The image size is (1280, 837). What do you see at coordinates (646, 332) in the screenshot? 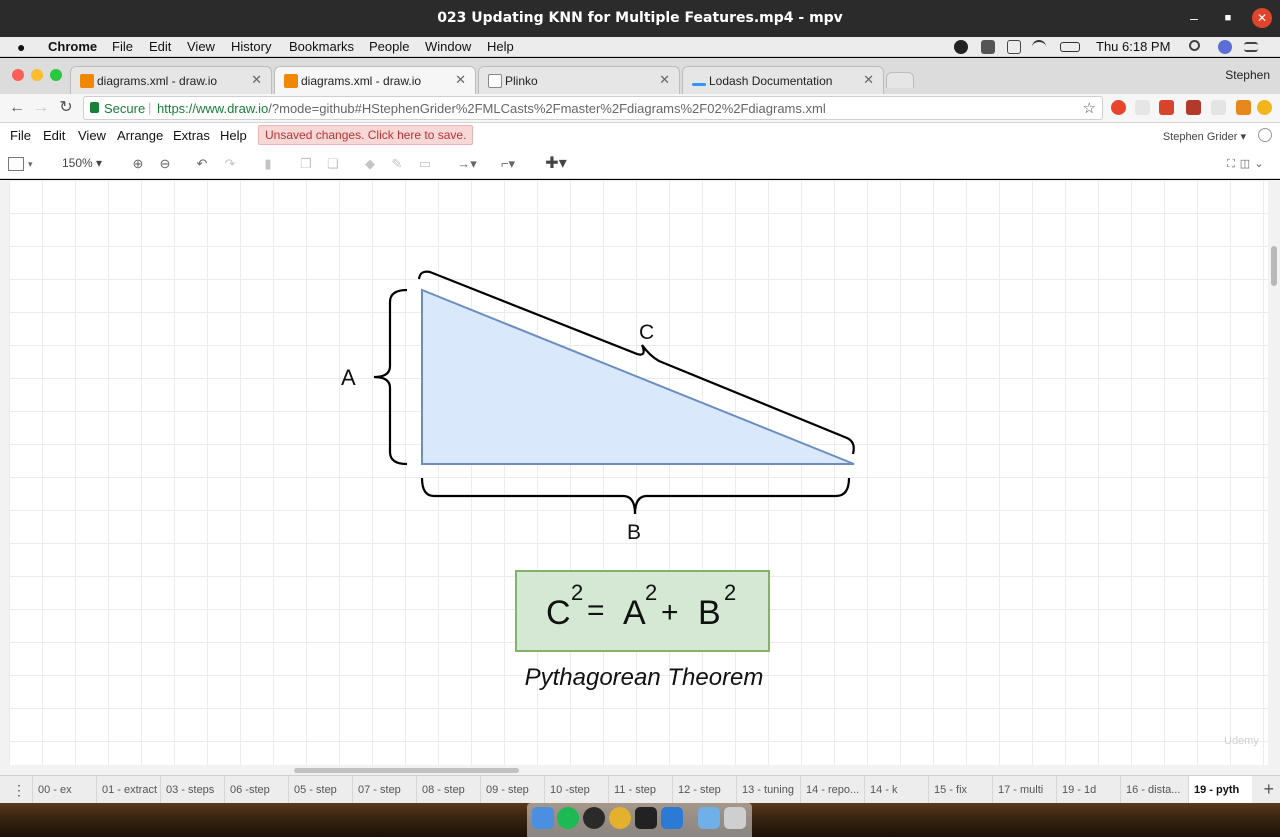
I see `label-c: C` at bounding box center [646, 332].